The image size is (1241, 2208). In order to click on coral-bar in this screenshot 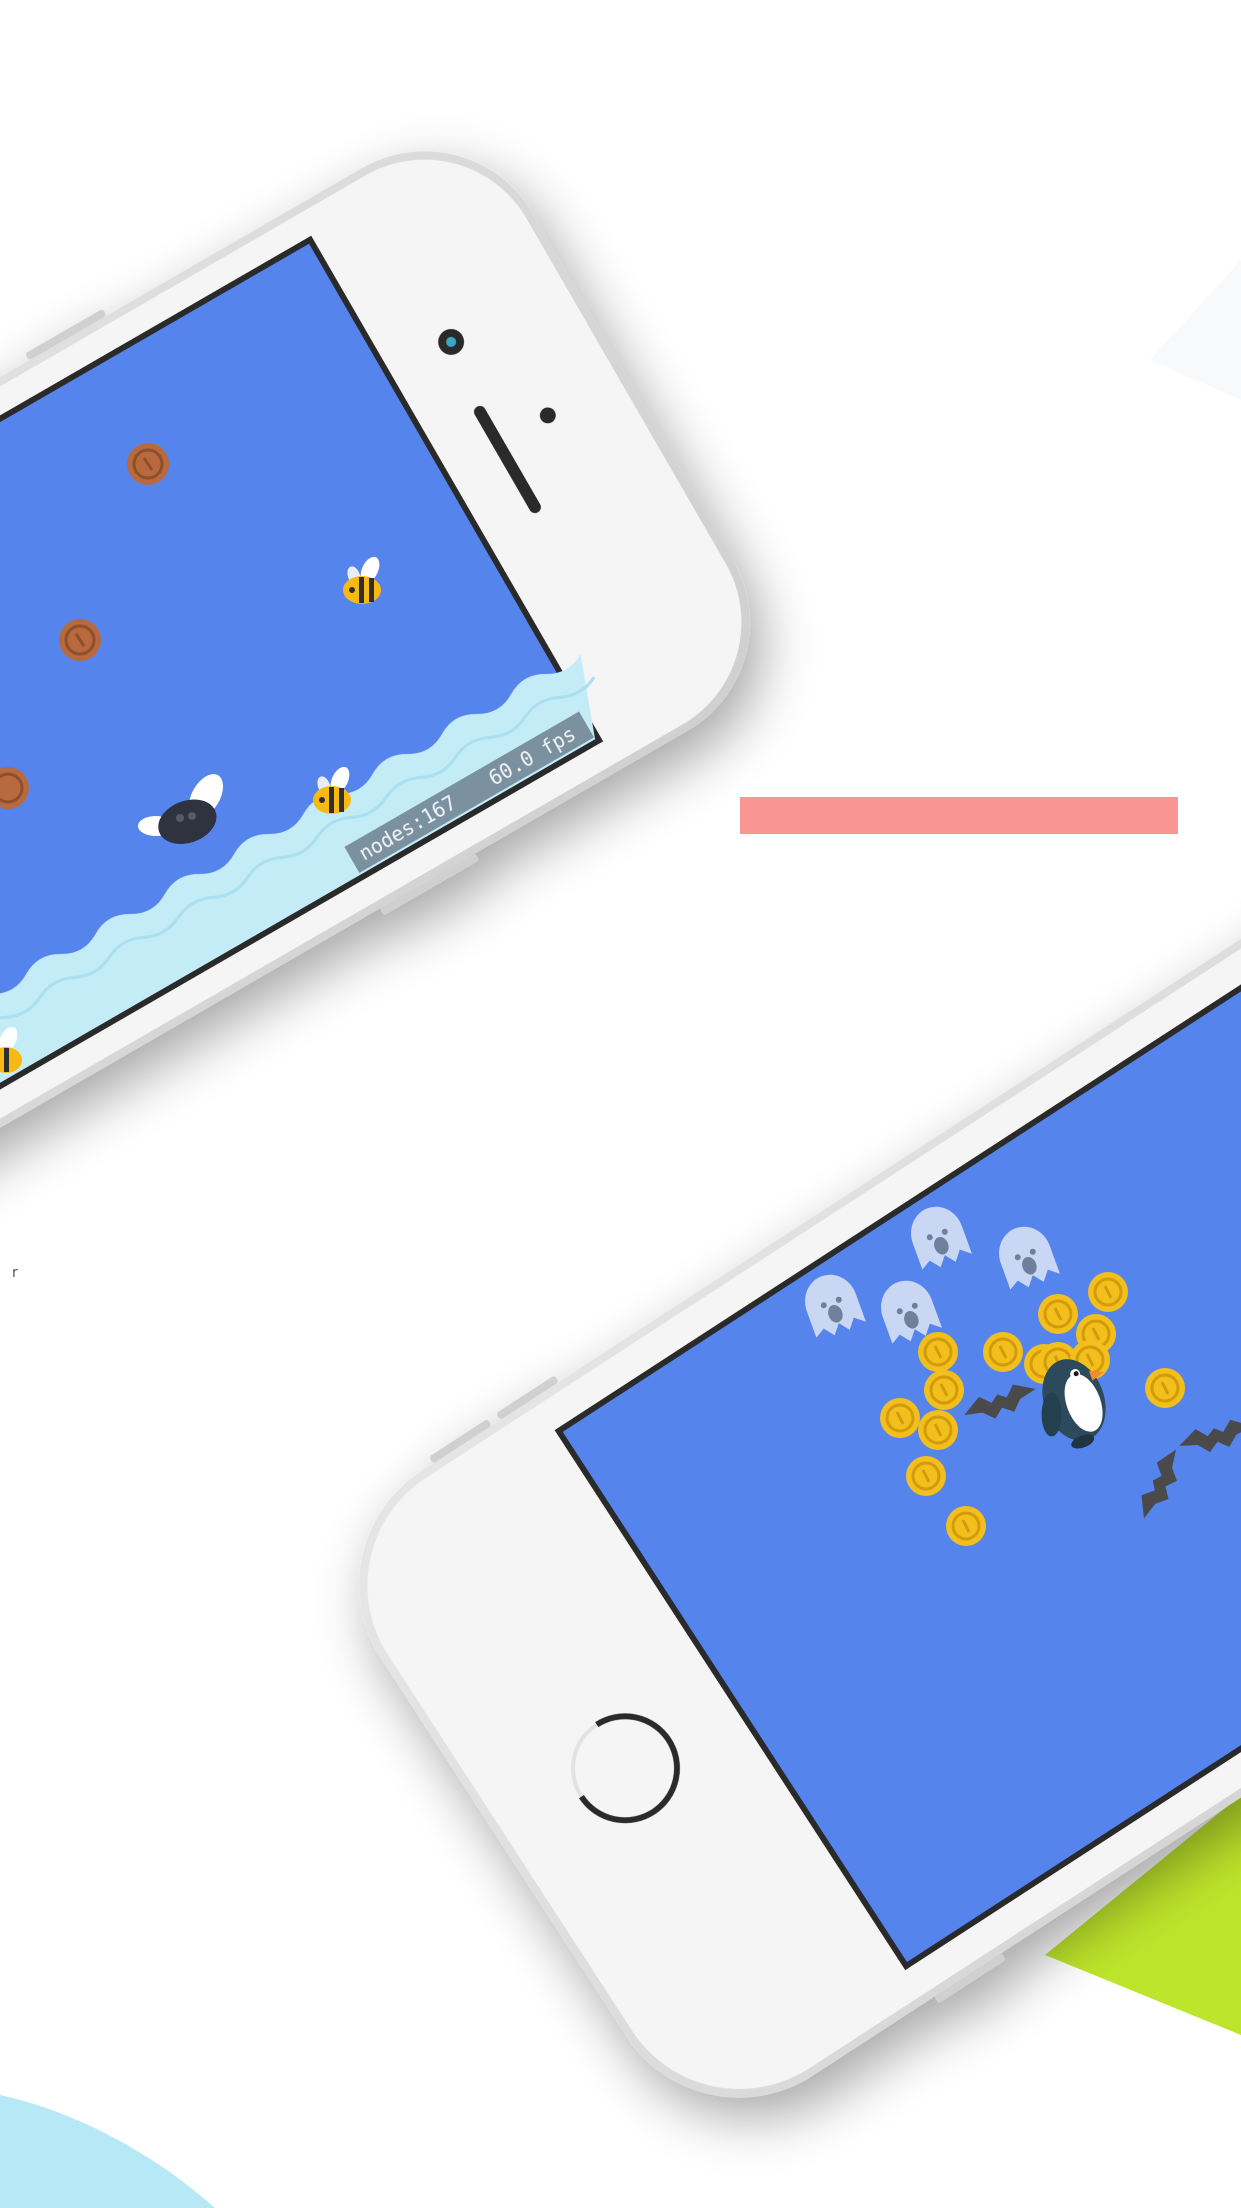, I will do `click(959, 815)`.